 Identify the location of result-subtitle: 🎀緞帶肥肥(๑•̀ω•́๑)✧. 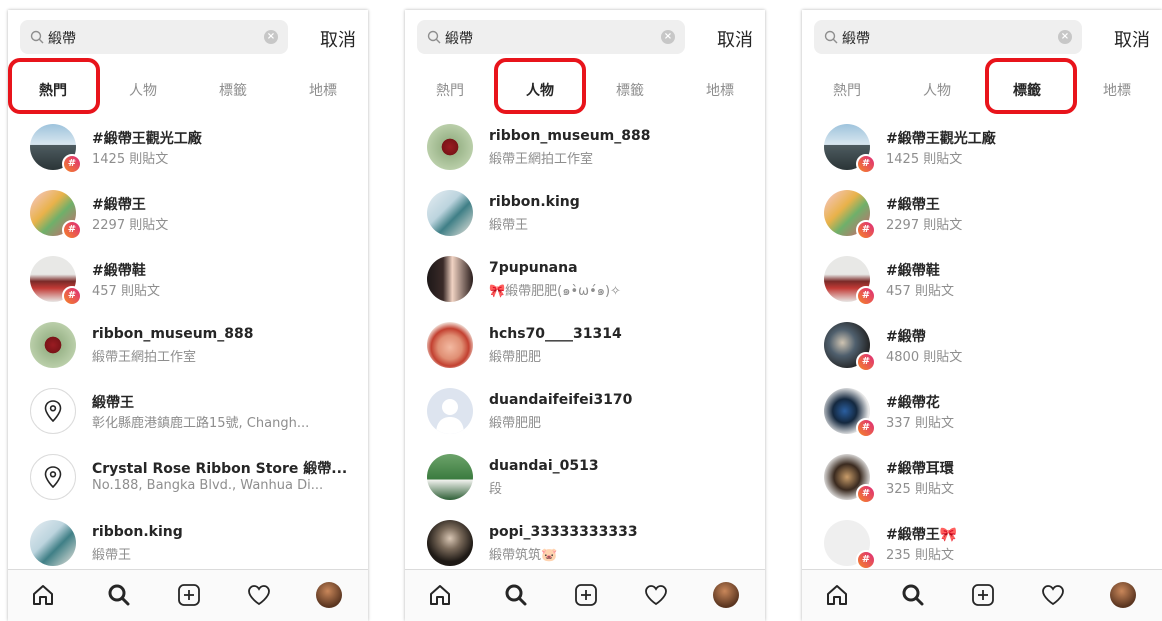
(555, 291).